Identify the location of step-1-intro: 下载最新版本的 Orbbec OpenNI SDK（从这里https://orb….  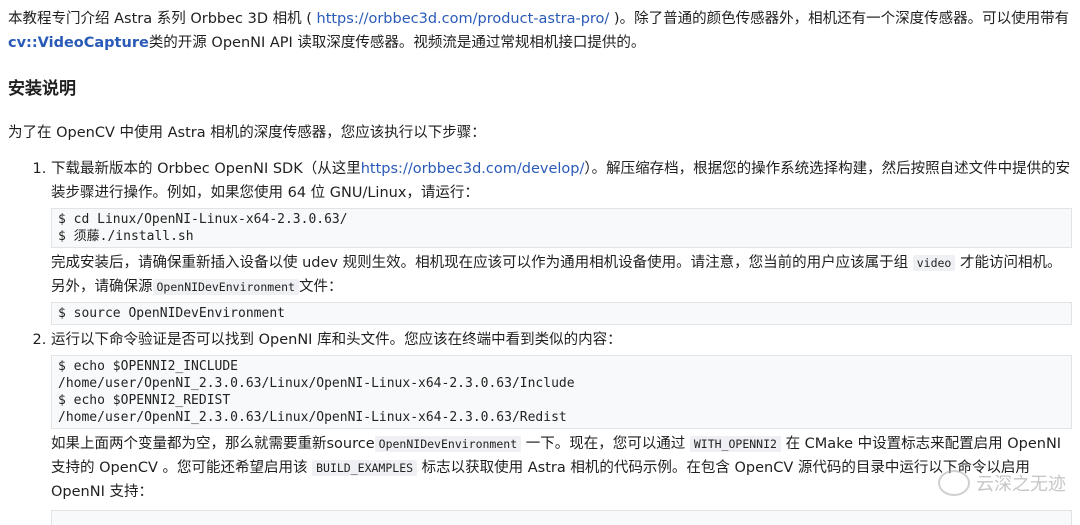
(561, 181).